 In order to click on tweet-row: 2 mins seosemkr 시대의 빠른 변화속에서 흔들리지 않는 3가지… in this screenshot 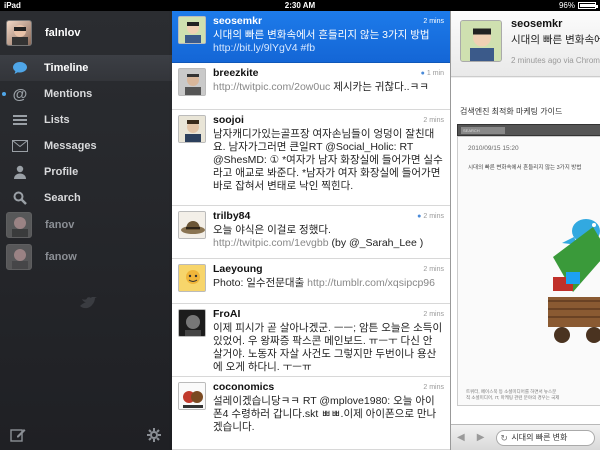, I will do `click(311, 37)`.